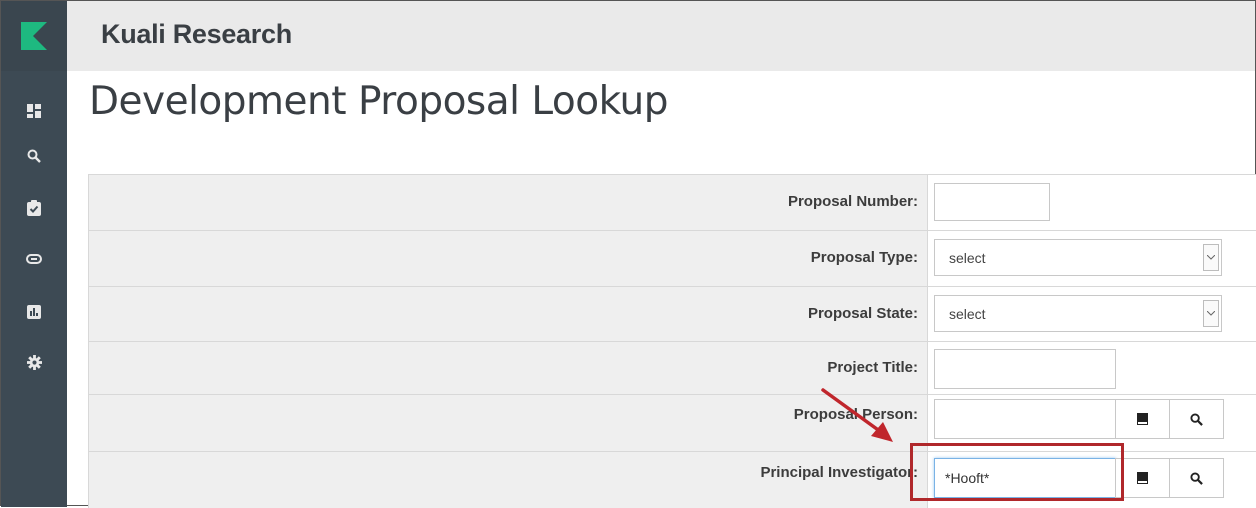 This screenshot has height=508, width=1256. Describe the element at coordinates (196, 34) in the screenshot. I see `app-title: Kuali Research` at that location.